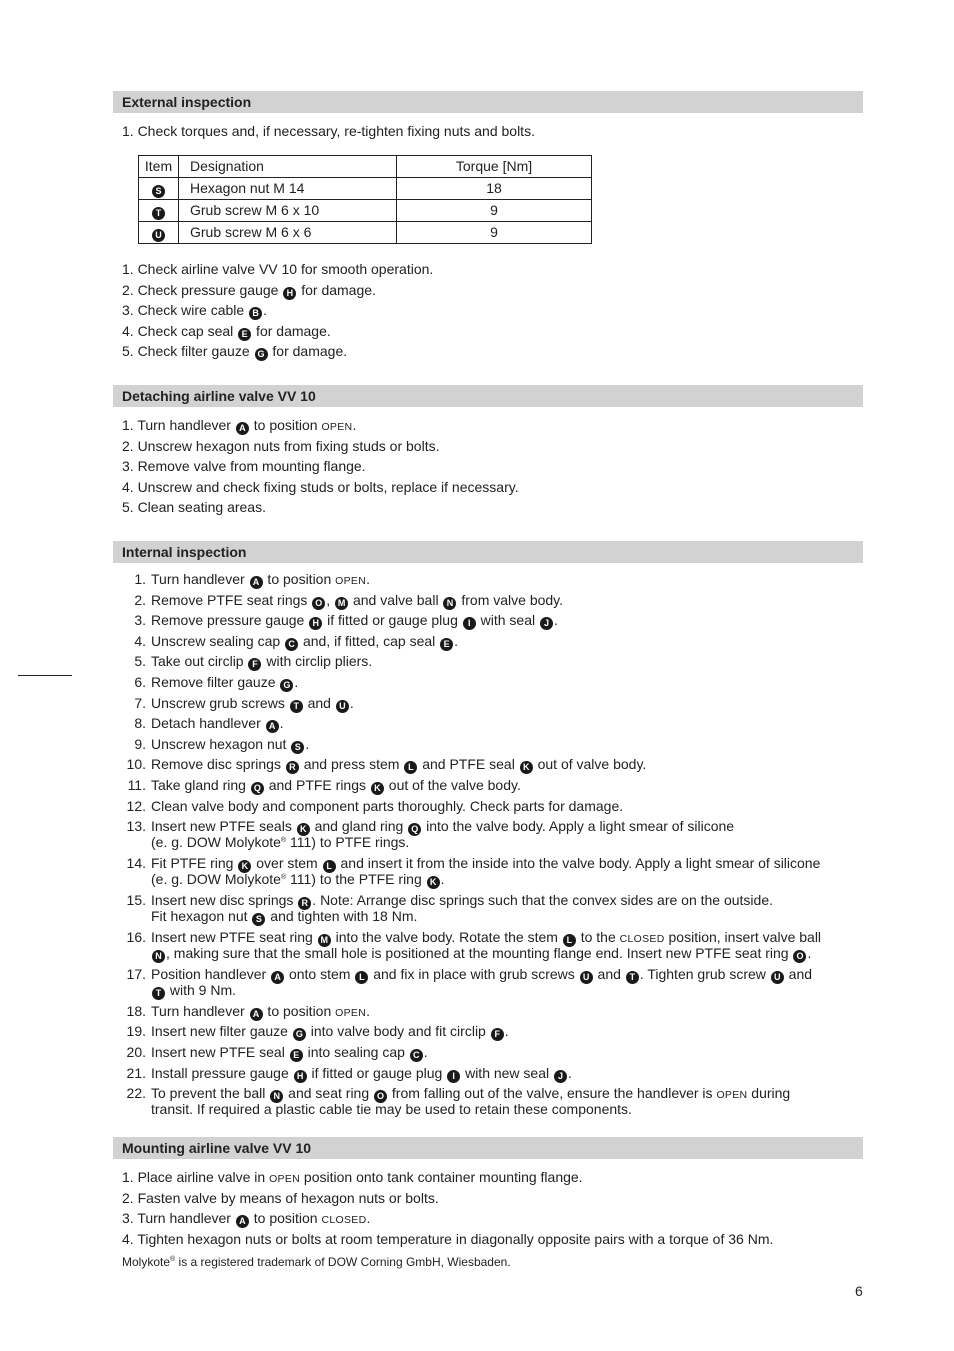 The width and height of the screenshot is (954, 1351). What do you see at coordinates (342, 603) in the screenshot?
I see `part-marker-icon: M` at bounding box center [342, 603].